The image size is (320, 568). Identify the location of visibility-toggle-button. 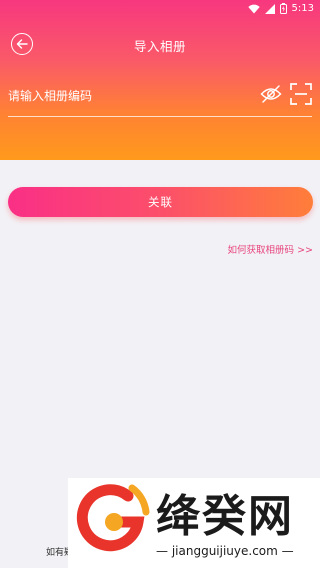
(271, 94).